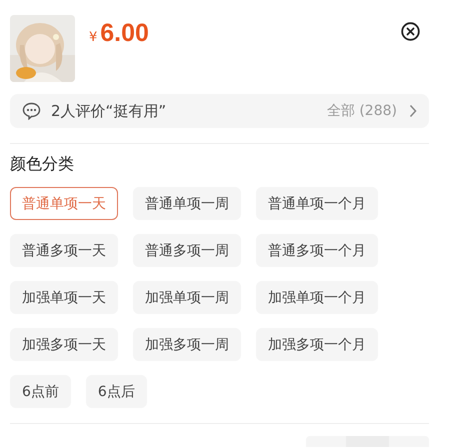 Image resolution: width=471 pixels, height=448 pixels. I want to click on option-chip: 普通单项一个月, so click(317, 203).